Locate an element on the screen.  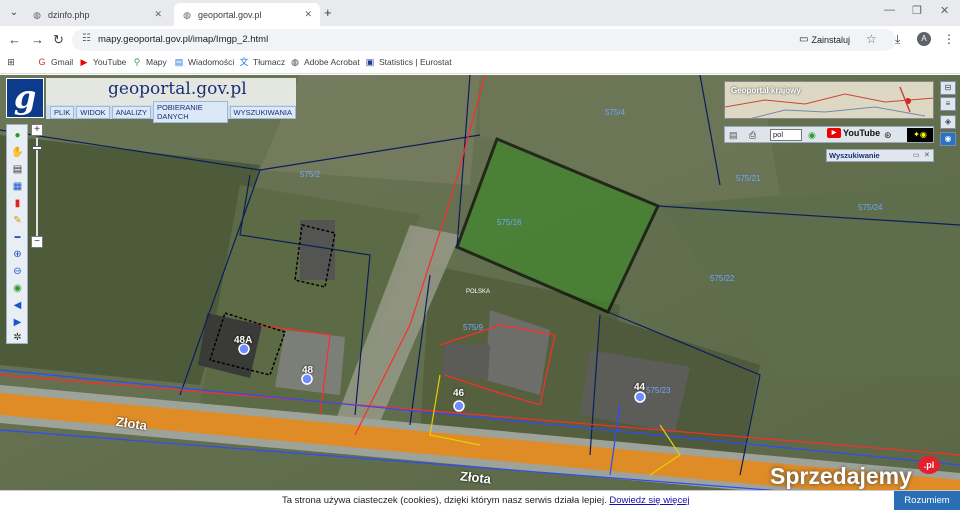
identify-icon: ◈ is located at coordinates (948, 122).